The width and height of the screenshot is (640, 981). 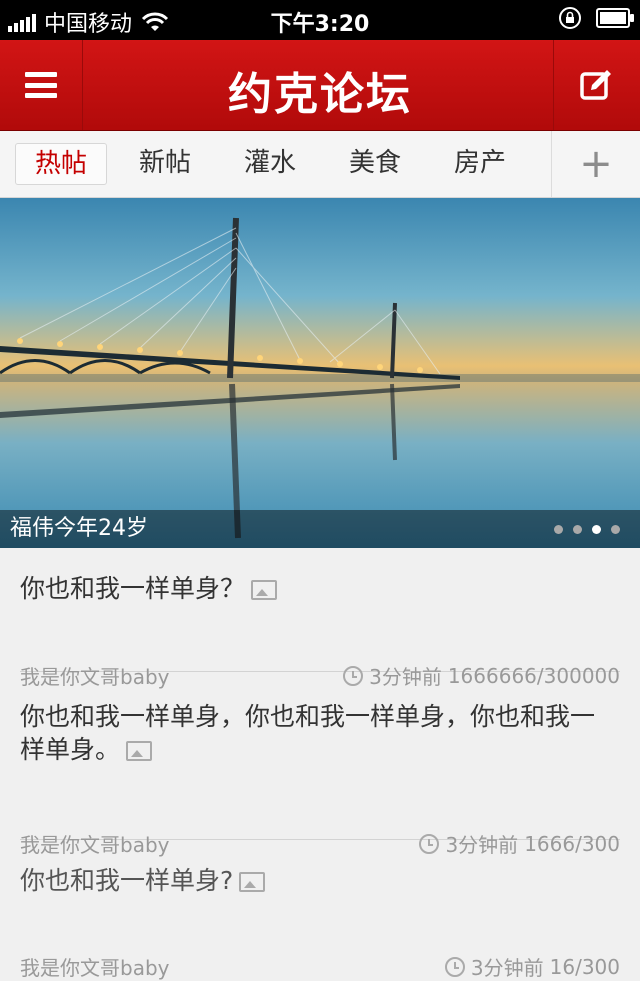 What do you see at coordinates (320, 618) in the screenshot?
I see `post-item: 你也和我一样单身？ 我是你文哥baby 3分钟前 1666666/300000` at bounding box center [320, 618].